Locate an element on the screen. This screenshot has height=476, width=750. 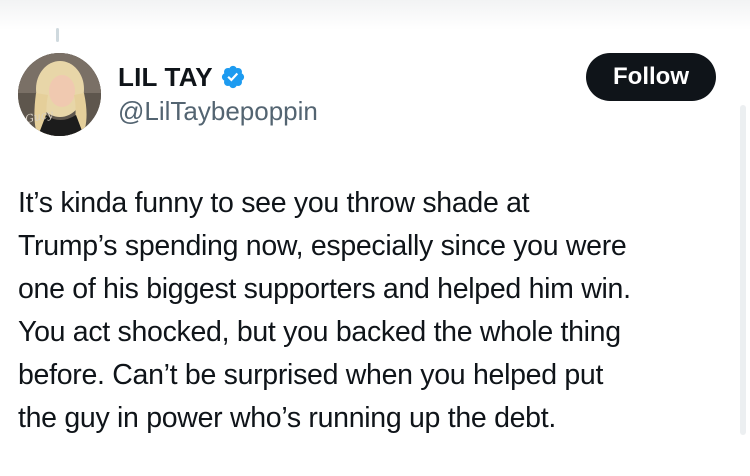
follow-button: Follow is located at coordinates (651, 77).